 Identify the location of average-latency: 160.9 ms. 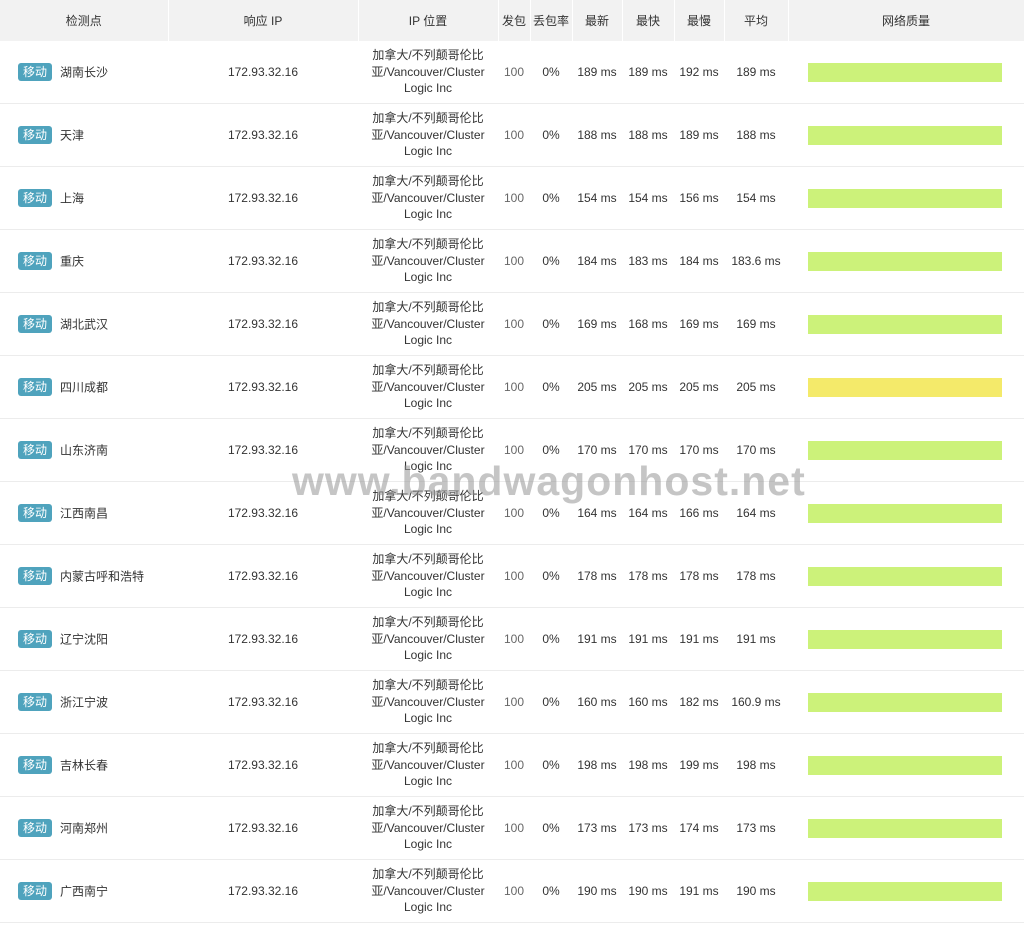
(756, 702).